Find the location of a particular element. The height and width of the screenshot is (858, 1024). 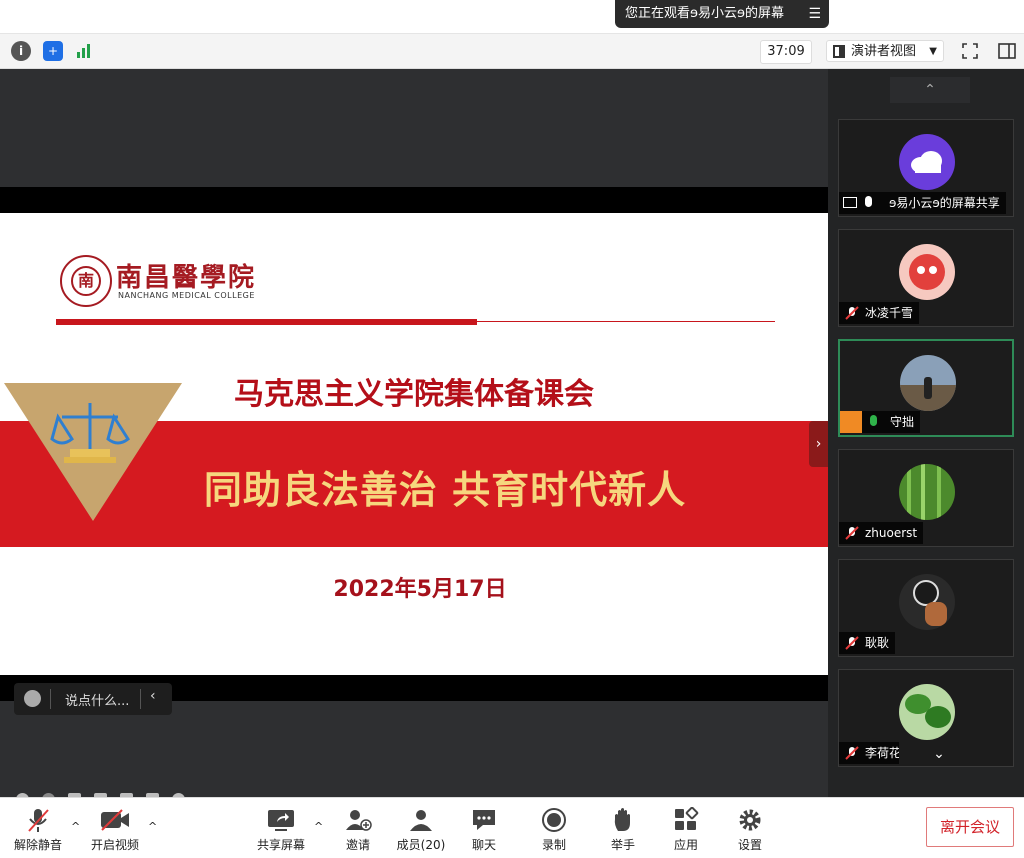

mic-icon is located at coordinates (868, 201).